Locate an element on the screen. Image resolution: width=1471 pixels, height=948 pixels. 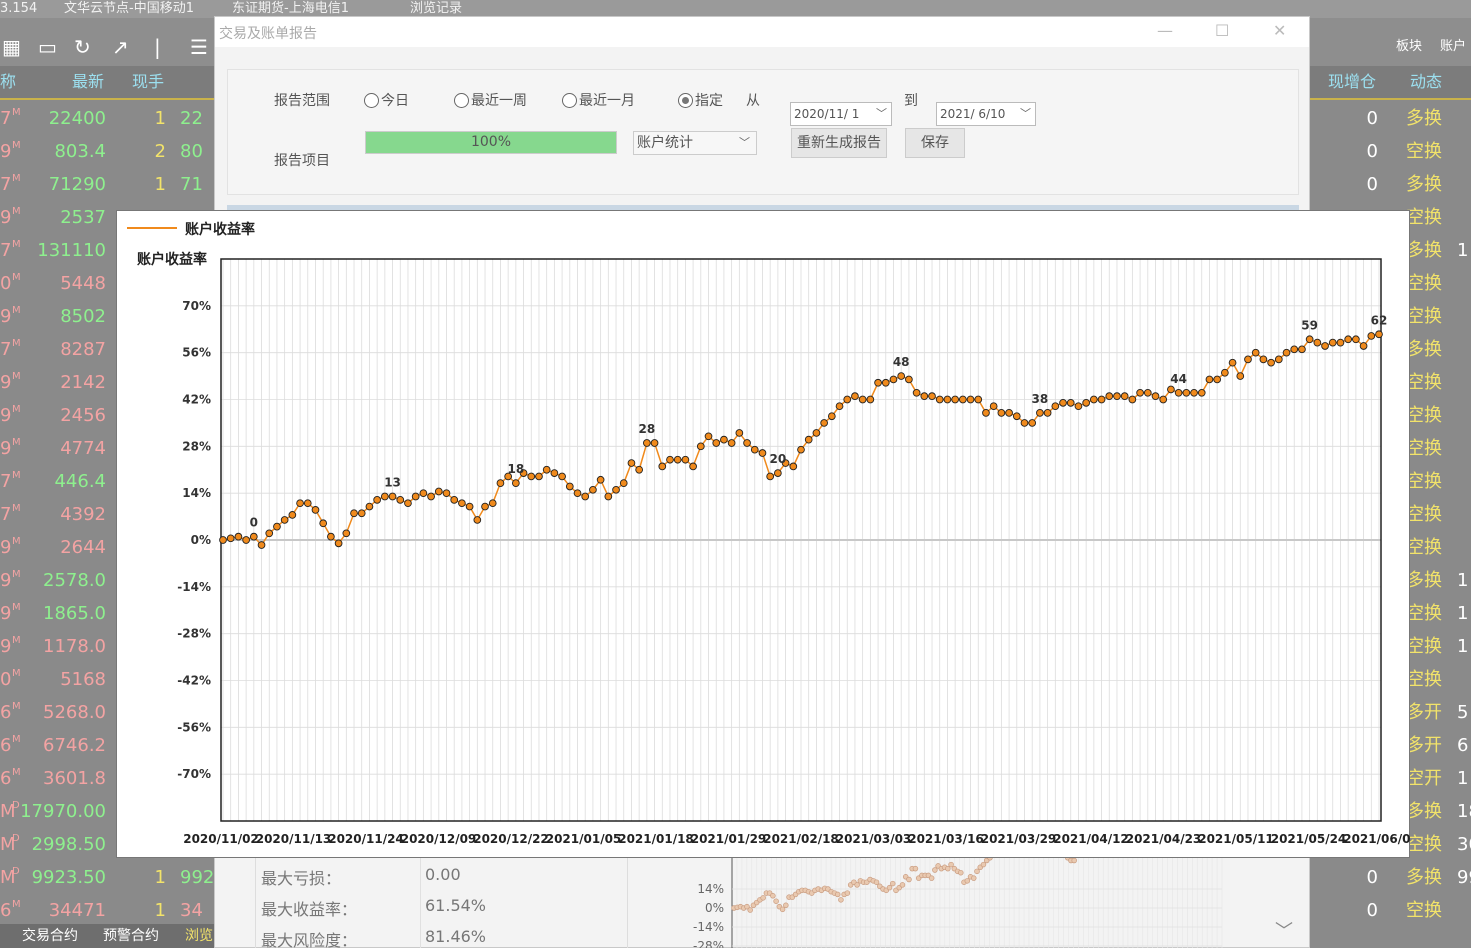
mini-y-tick-label: 14% is located at coordinates (710, 889).